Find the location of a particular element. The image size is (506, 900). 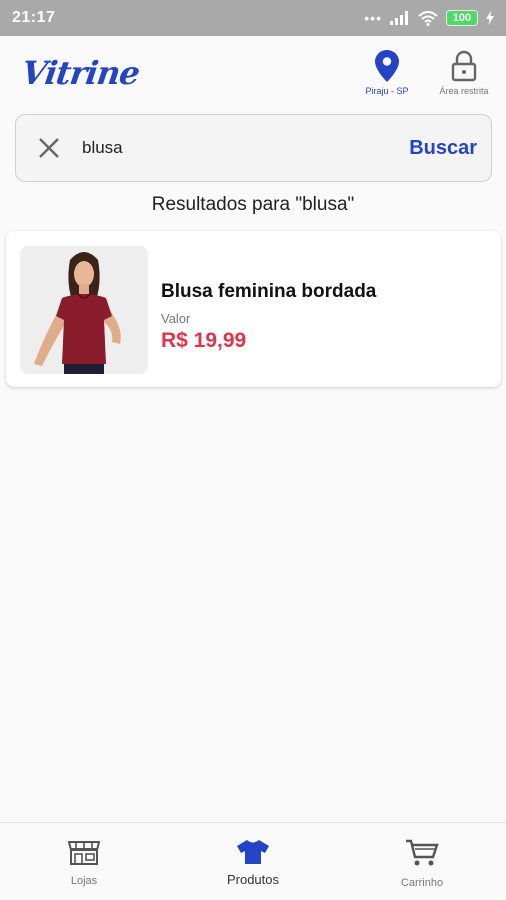

location-button: Piraju - SP is located at coordinates (387, 73).